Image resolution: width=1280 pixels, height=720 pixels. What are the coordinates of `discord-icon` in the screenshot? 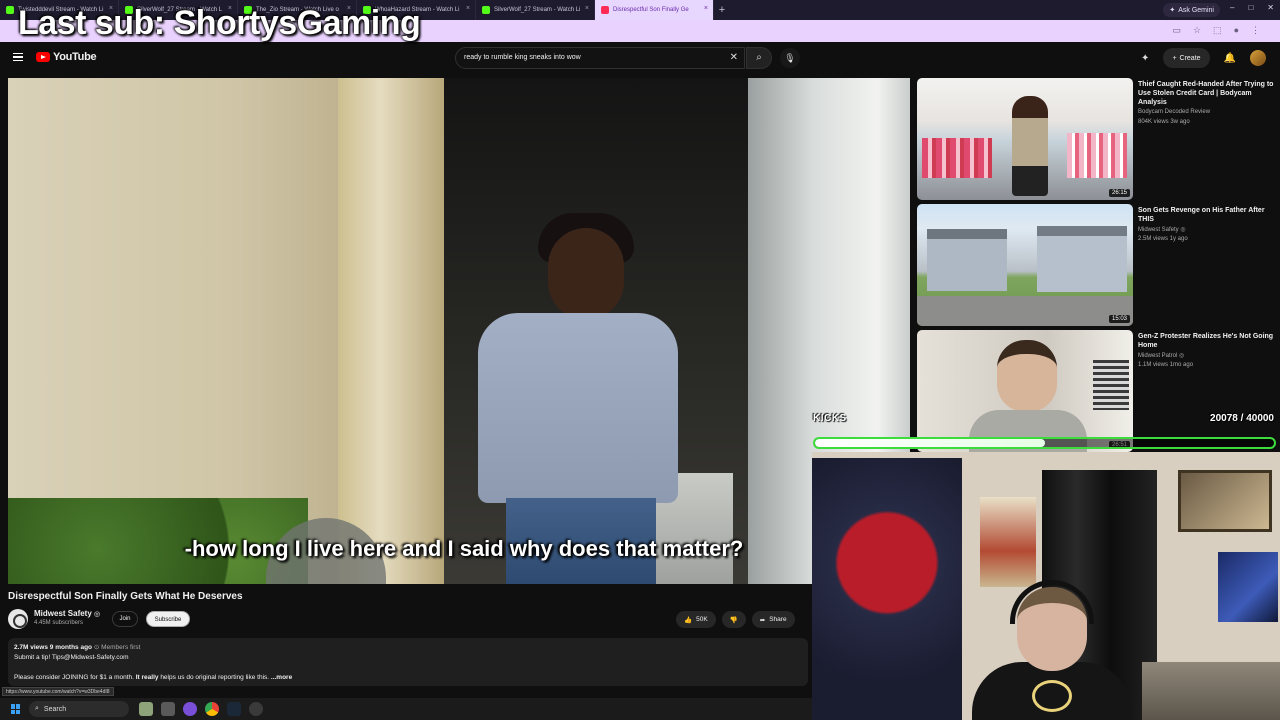 It's located at (190, 709).